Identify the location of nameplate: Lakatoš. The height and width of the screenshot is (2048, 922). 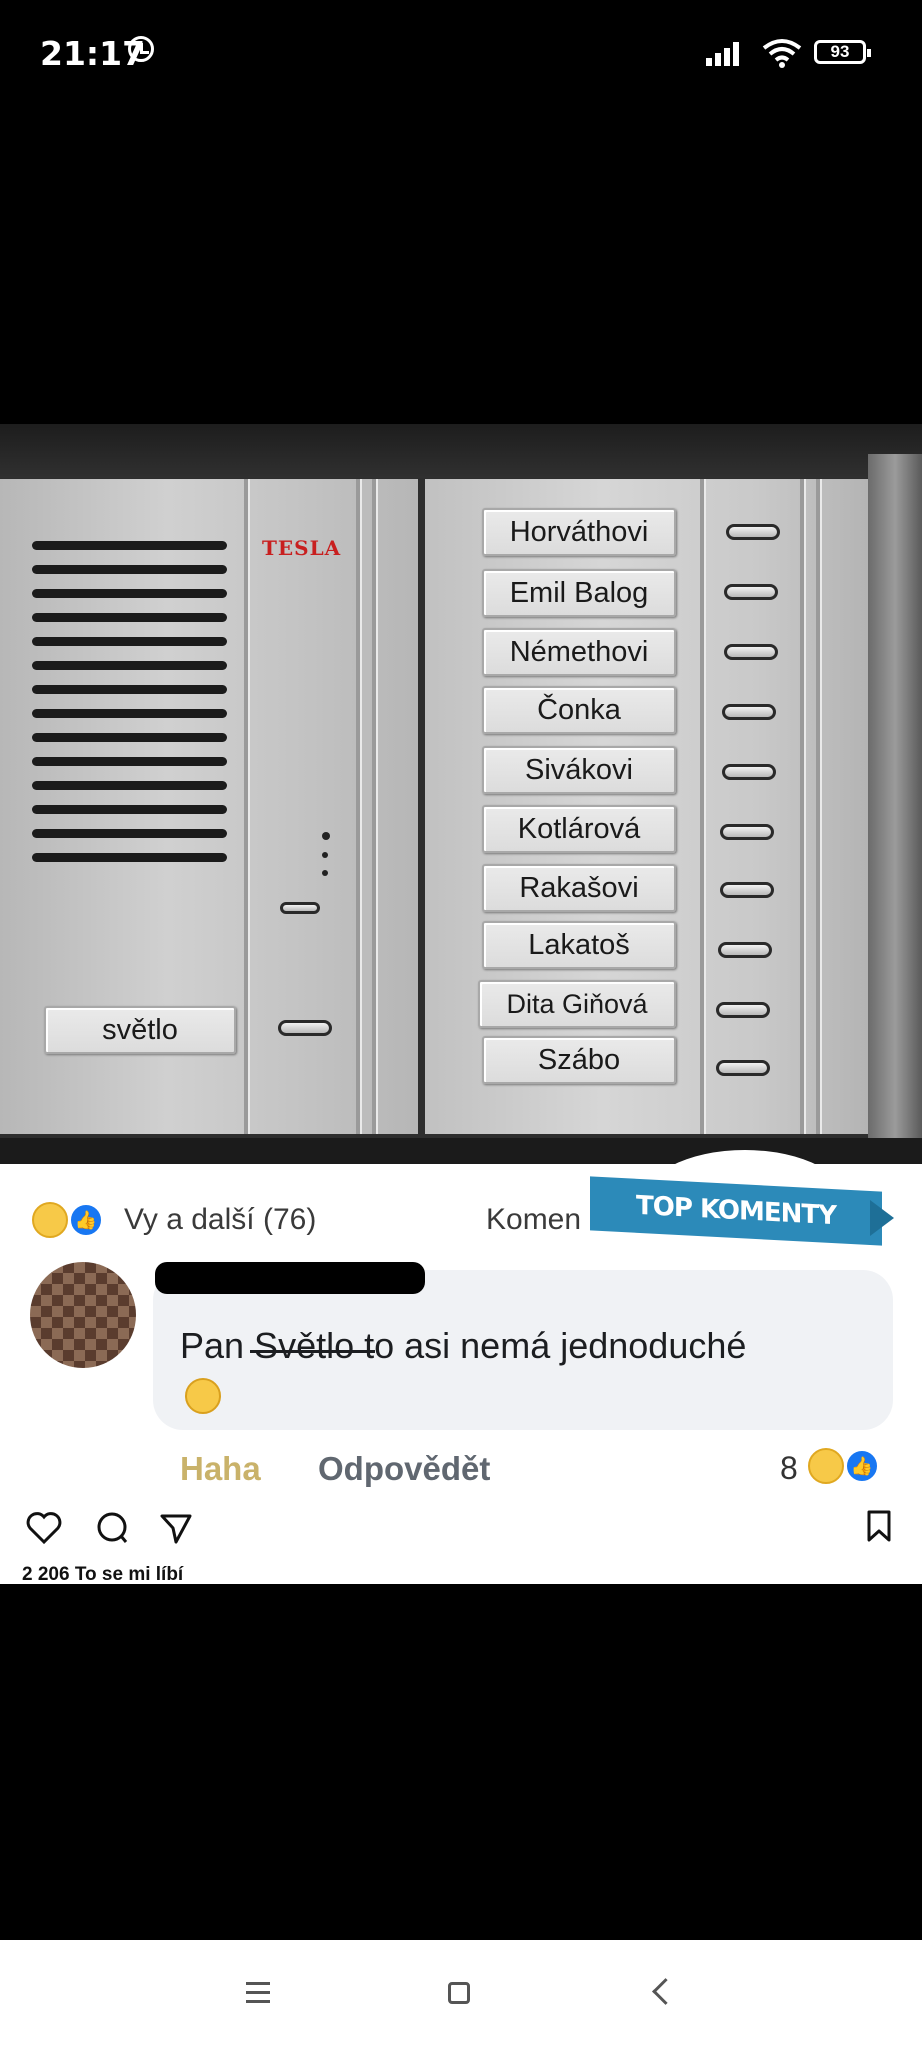
(579, 945).